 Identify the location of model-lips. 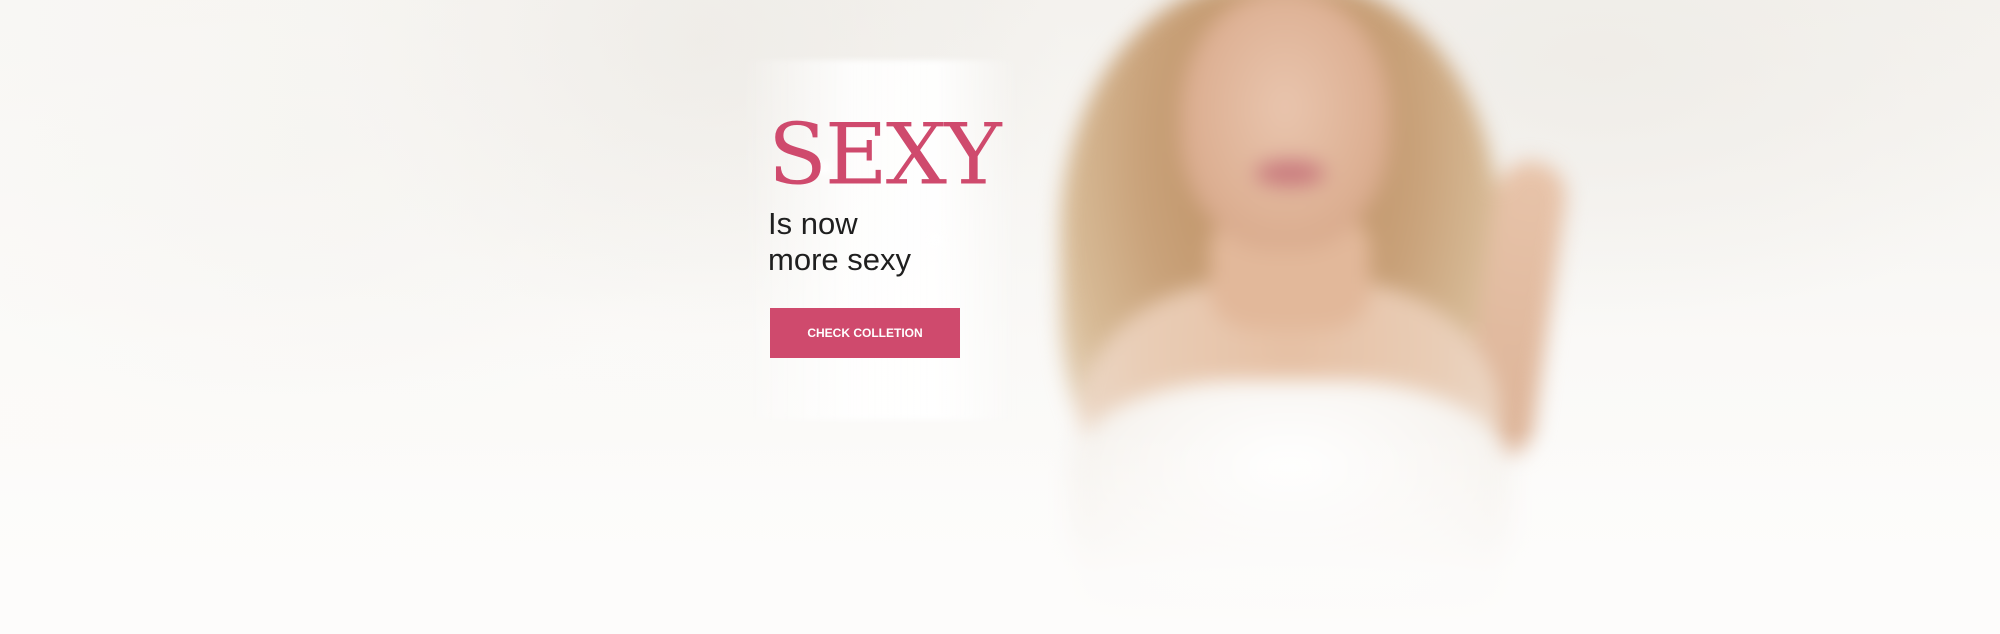
(1290, 173).